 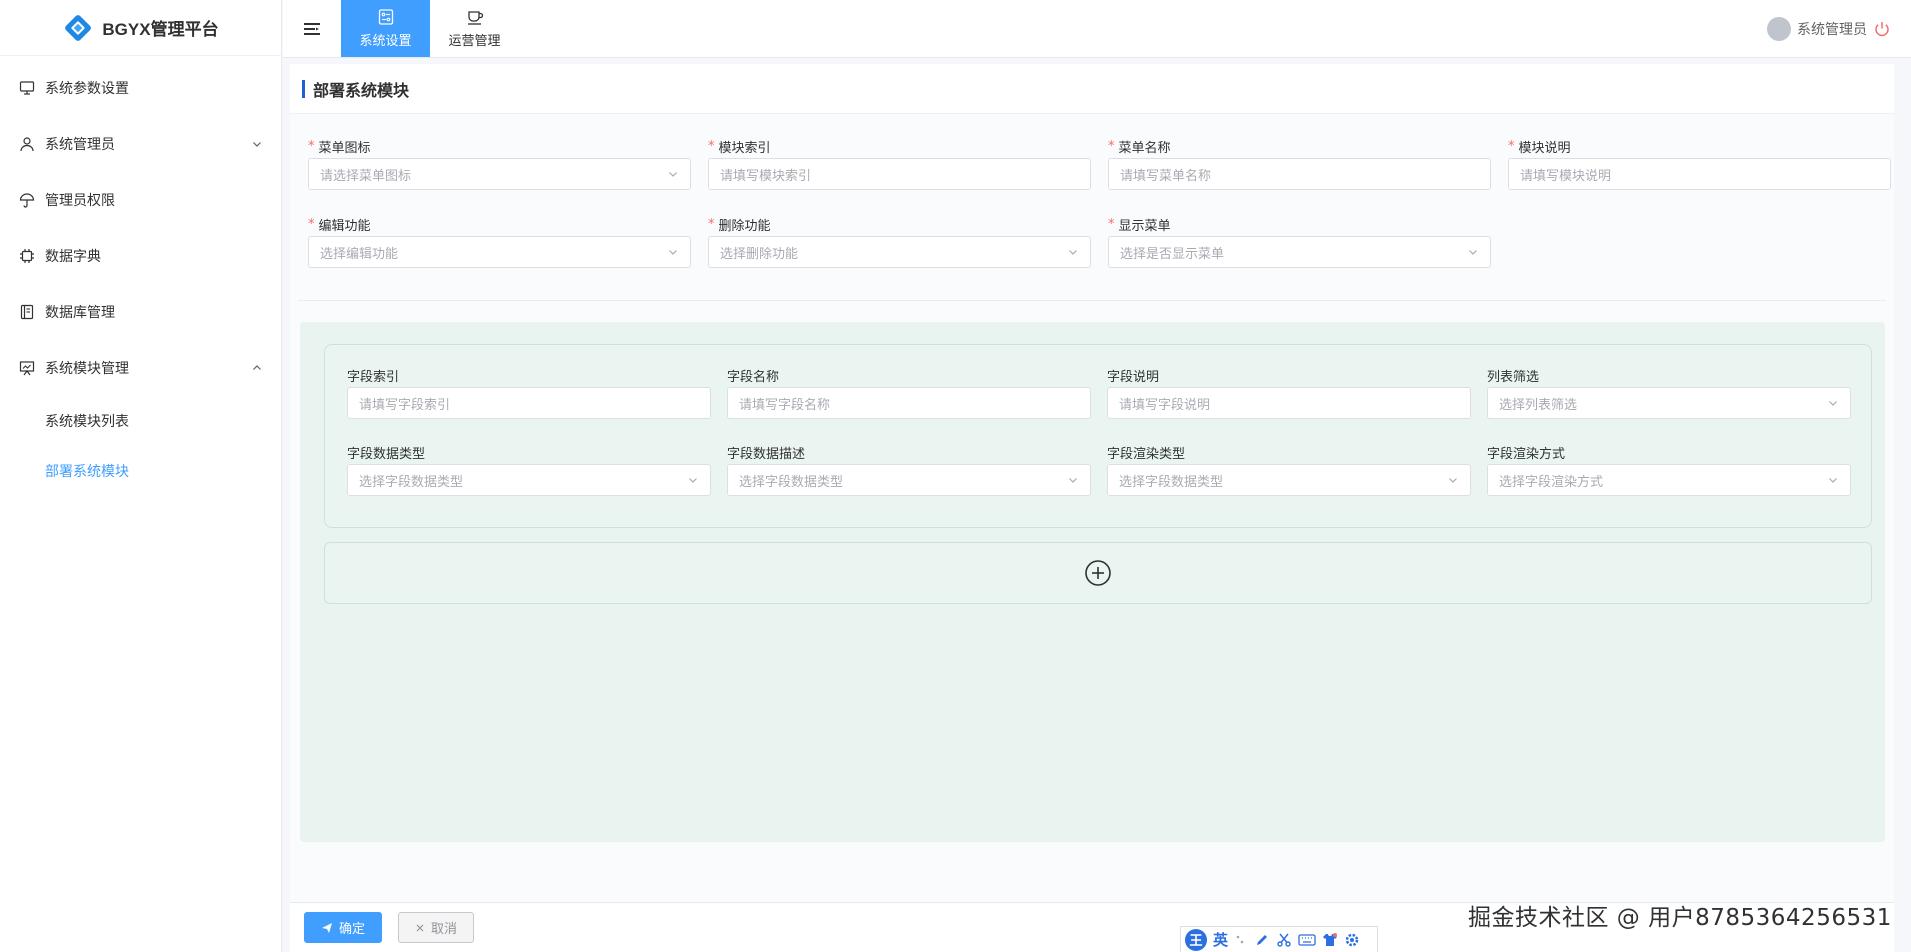 I want to click on ime-lang-toggle: 英, so click(x=1220, y=939).